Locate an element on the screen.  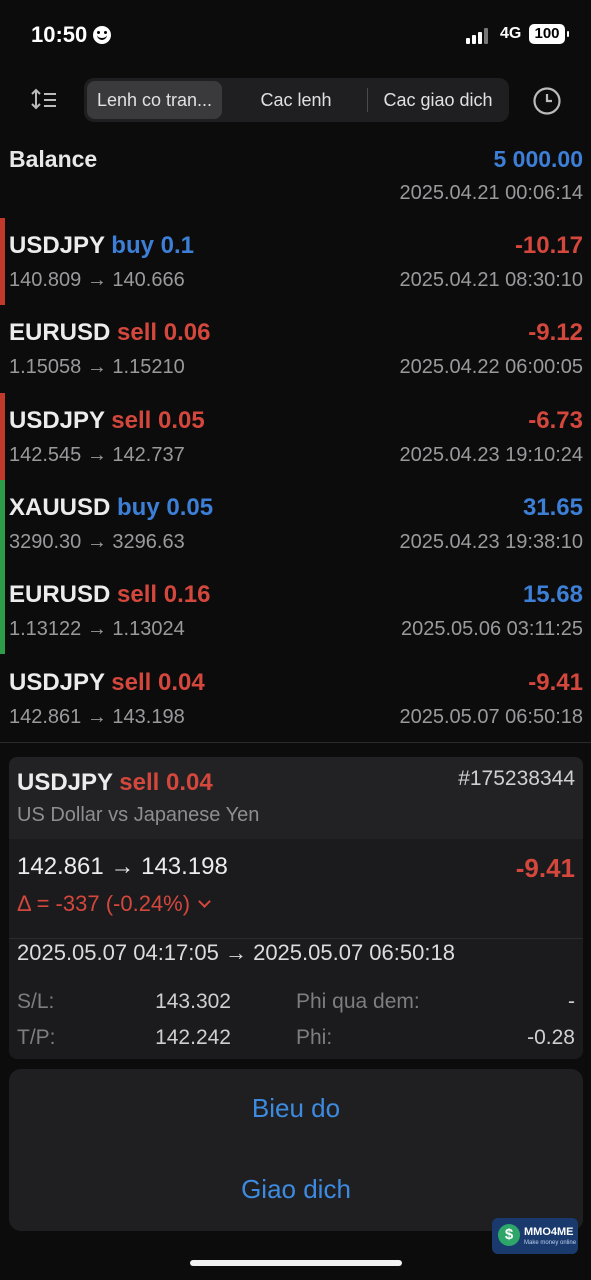
sort-button is located at coordinates (45, 100).